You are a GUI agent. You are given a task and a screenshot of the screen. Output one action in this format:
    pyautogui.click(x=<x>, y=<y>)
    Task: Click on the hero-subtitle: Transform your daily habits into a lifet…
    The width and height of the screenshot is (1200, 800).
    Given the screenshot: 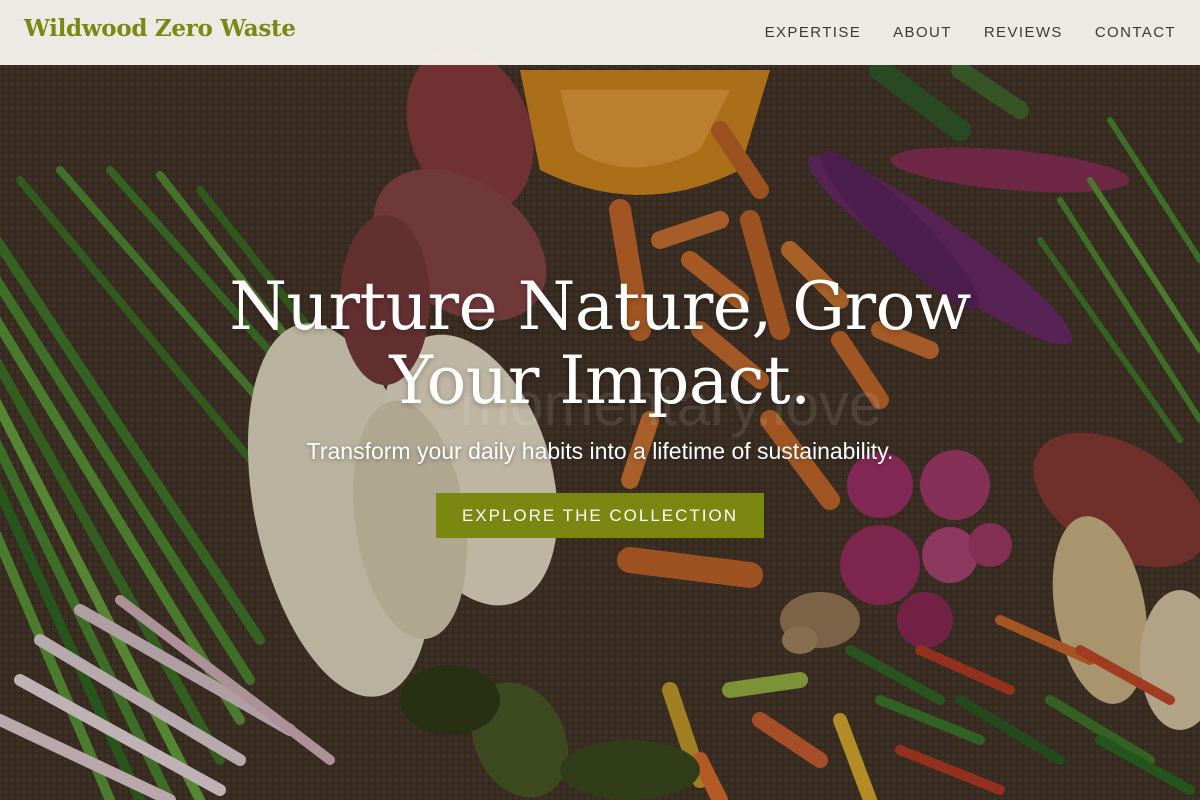 What is the action you would take?
    pyautogui.click(x=600, y=451)
    